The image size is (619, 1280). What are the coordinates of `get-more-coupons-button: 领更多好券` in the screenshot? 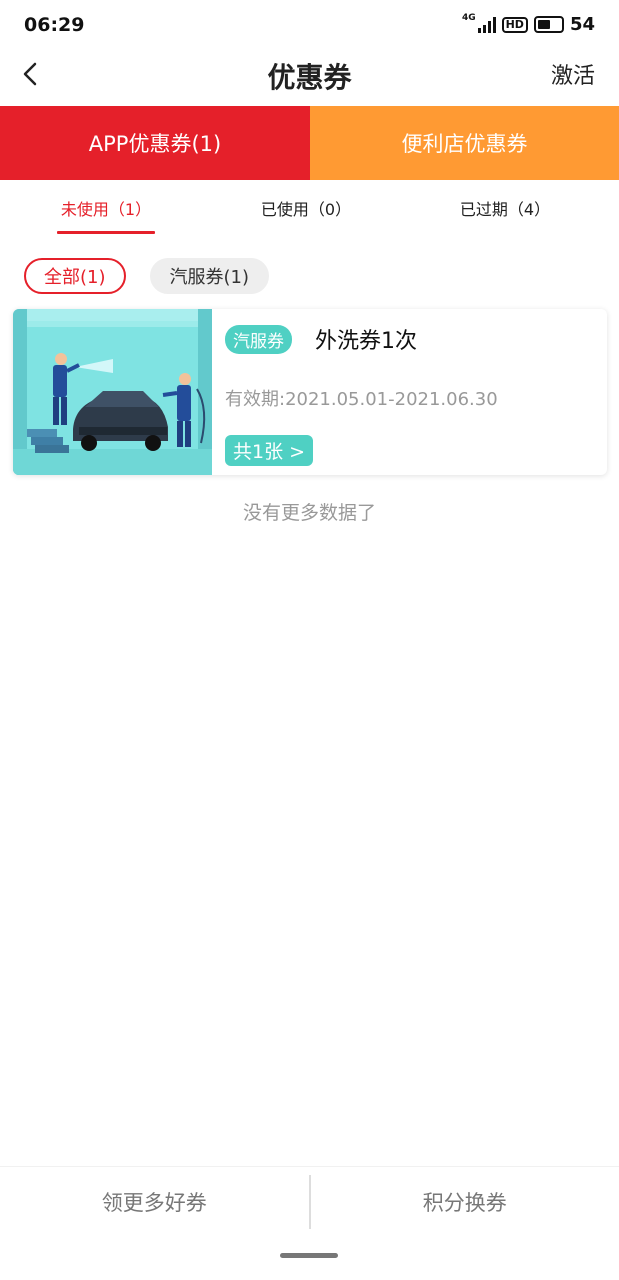 It's located at (154, 1202).